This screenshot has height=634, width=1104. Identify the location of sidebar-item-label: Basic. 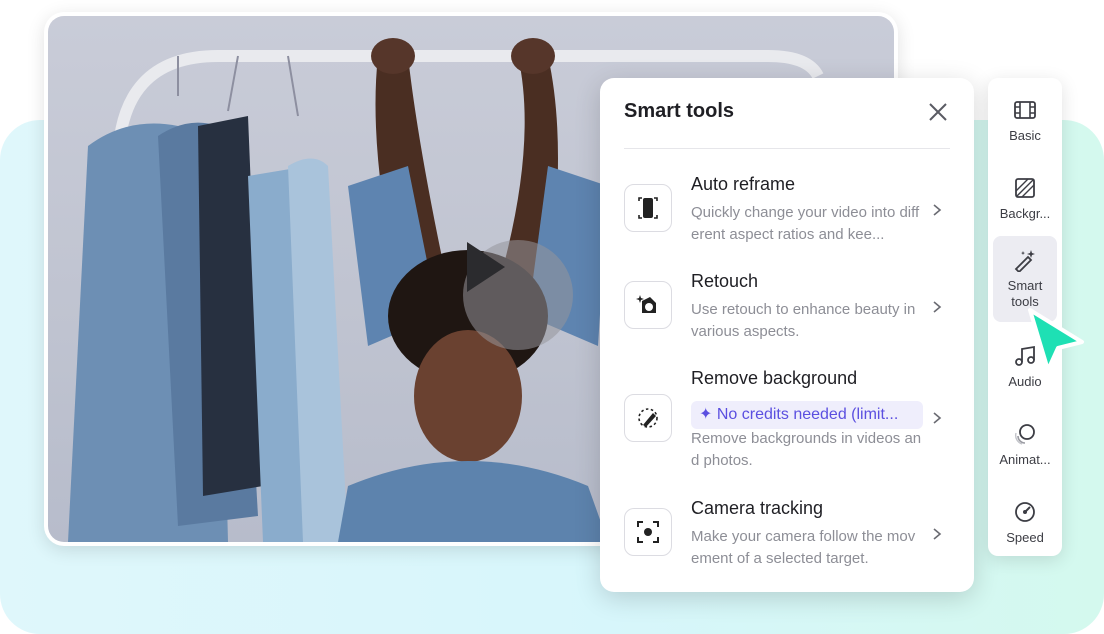
(1025, 135).